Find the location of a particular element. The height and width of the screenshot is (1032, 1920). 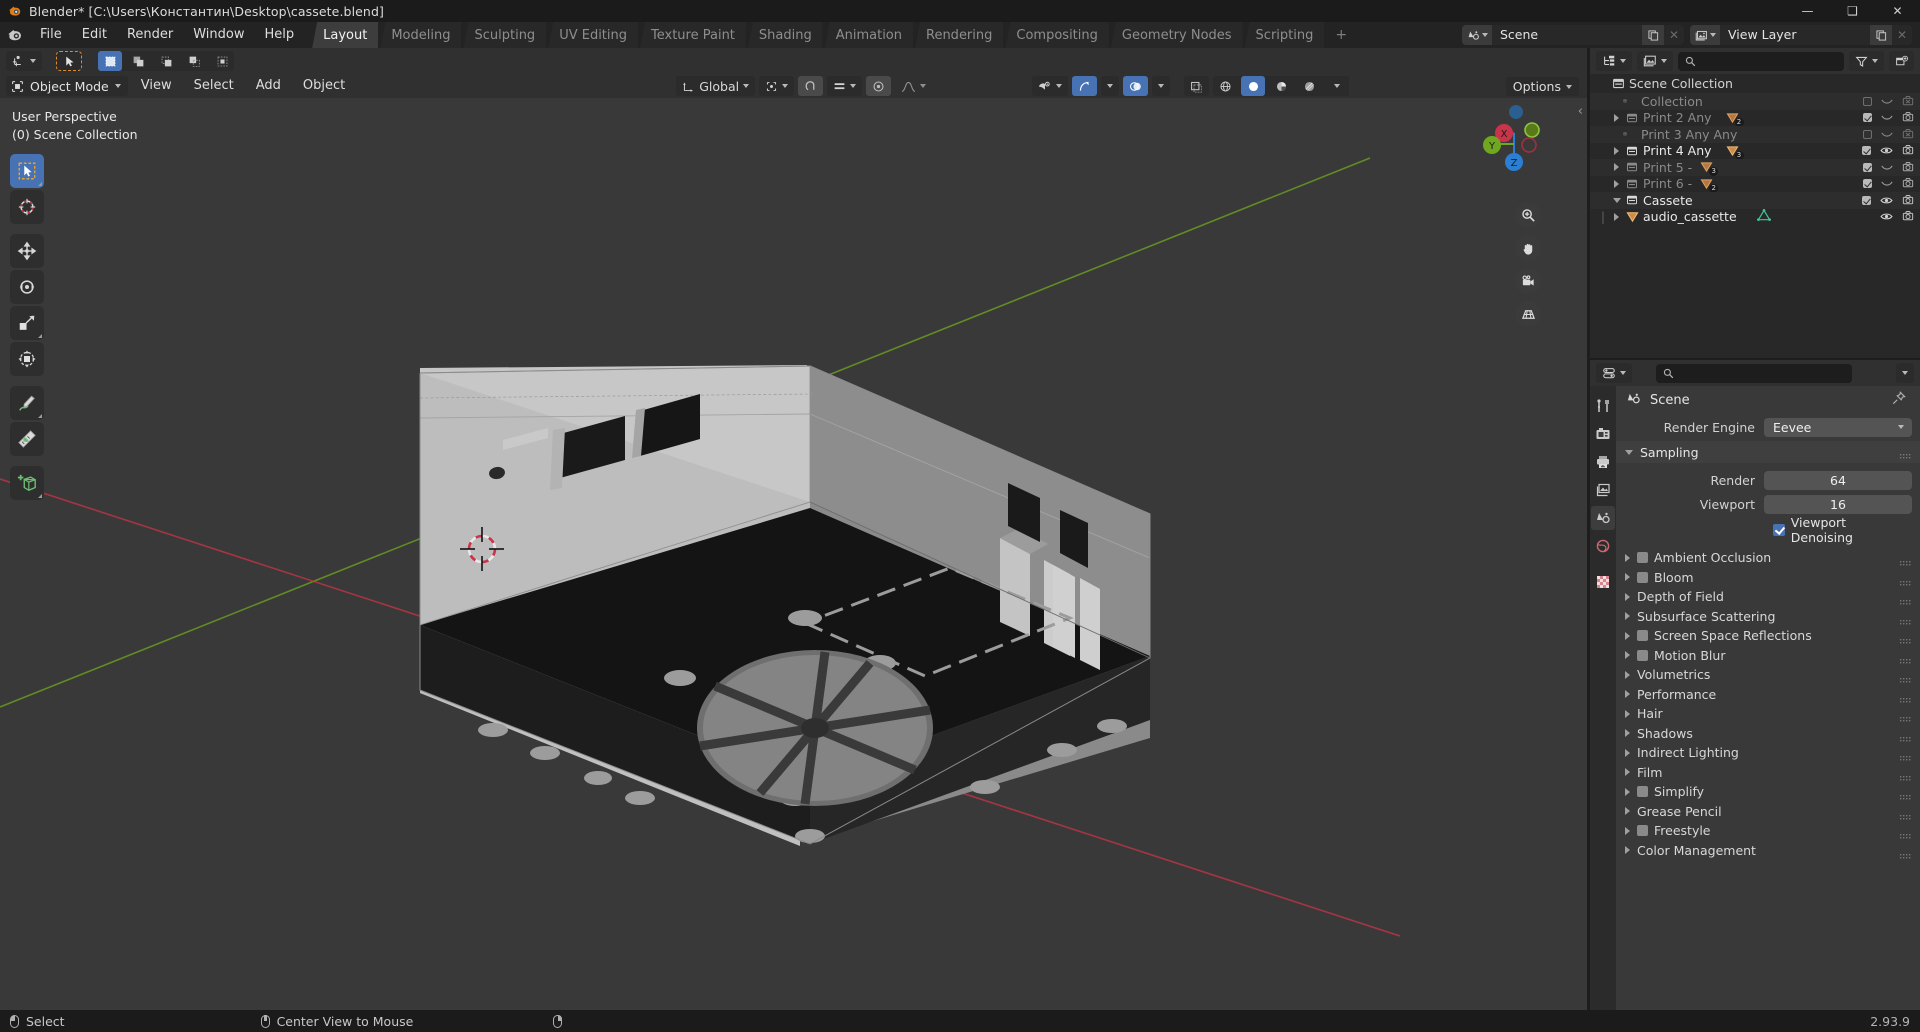

object-mode-selector: Object Mode is located at coordinates (67, 86).